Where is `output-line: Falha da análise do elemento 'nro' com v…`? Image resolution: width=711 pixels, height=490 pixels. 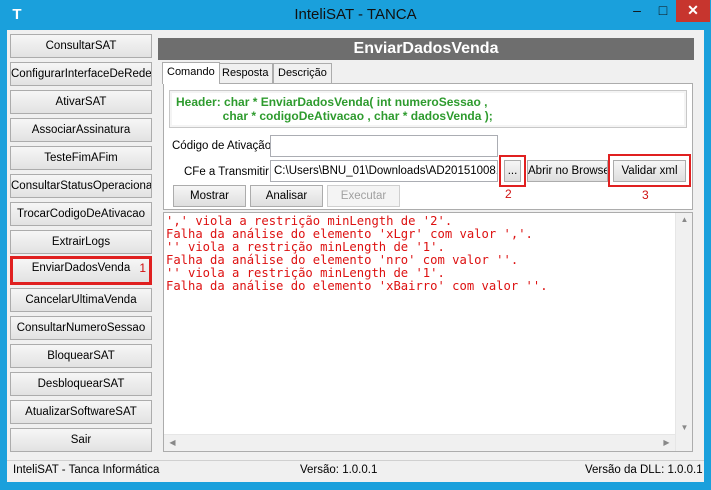
output-line: Falha da análise do elemento 'nro' com v… is located at coordinates (342, 260).